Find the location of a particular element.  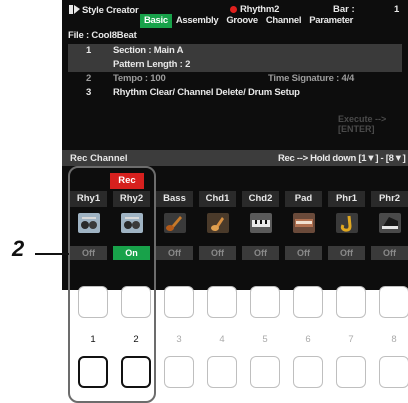

button-number-7: 7 is located at coordinates (351, 339).